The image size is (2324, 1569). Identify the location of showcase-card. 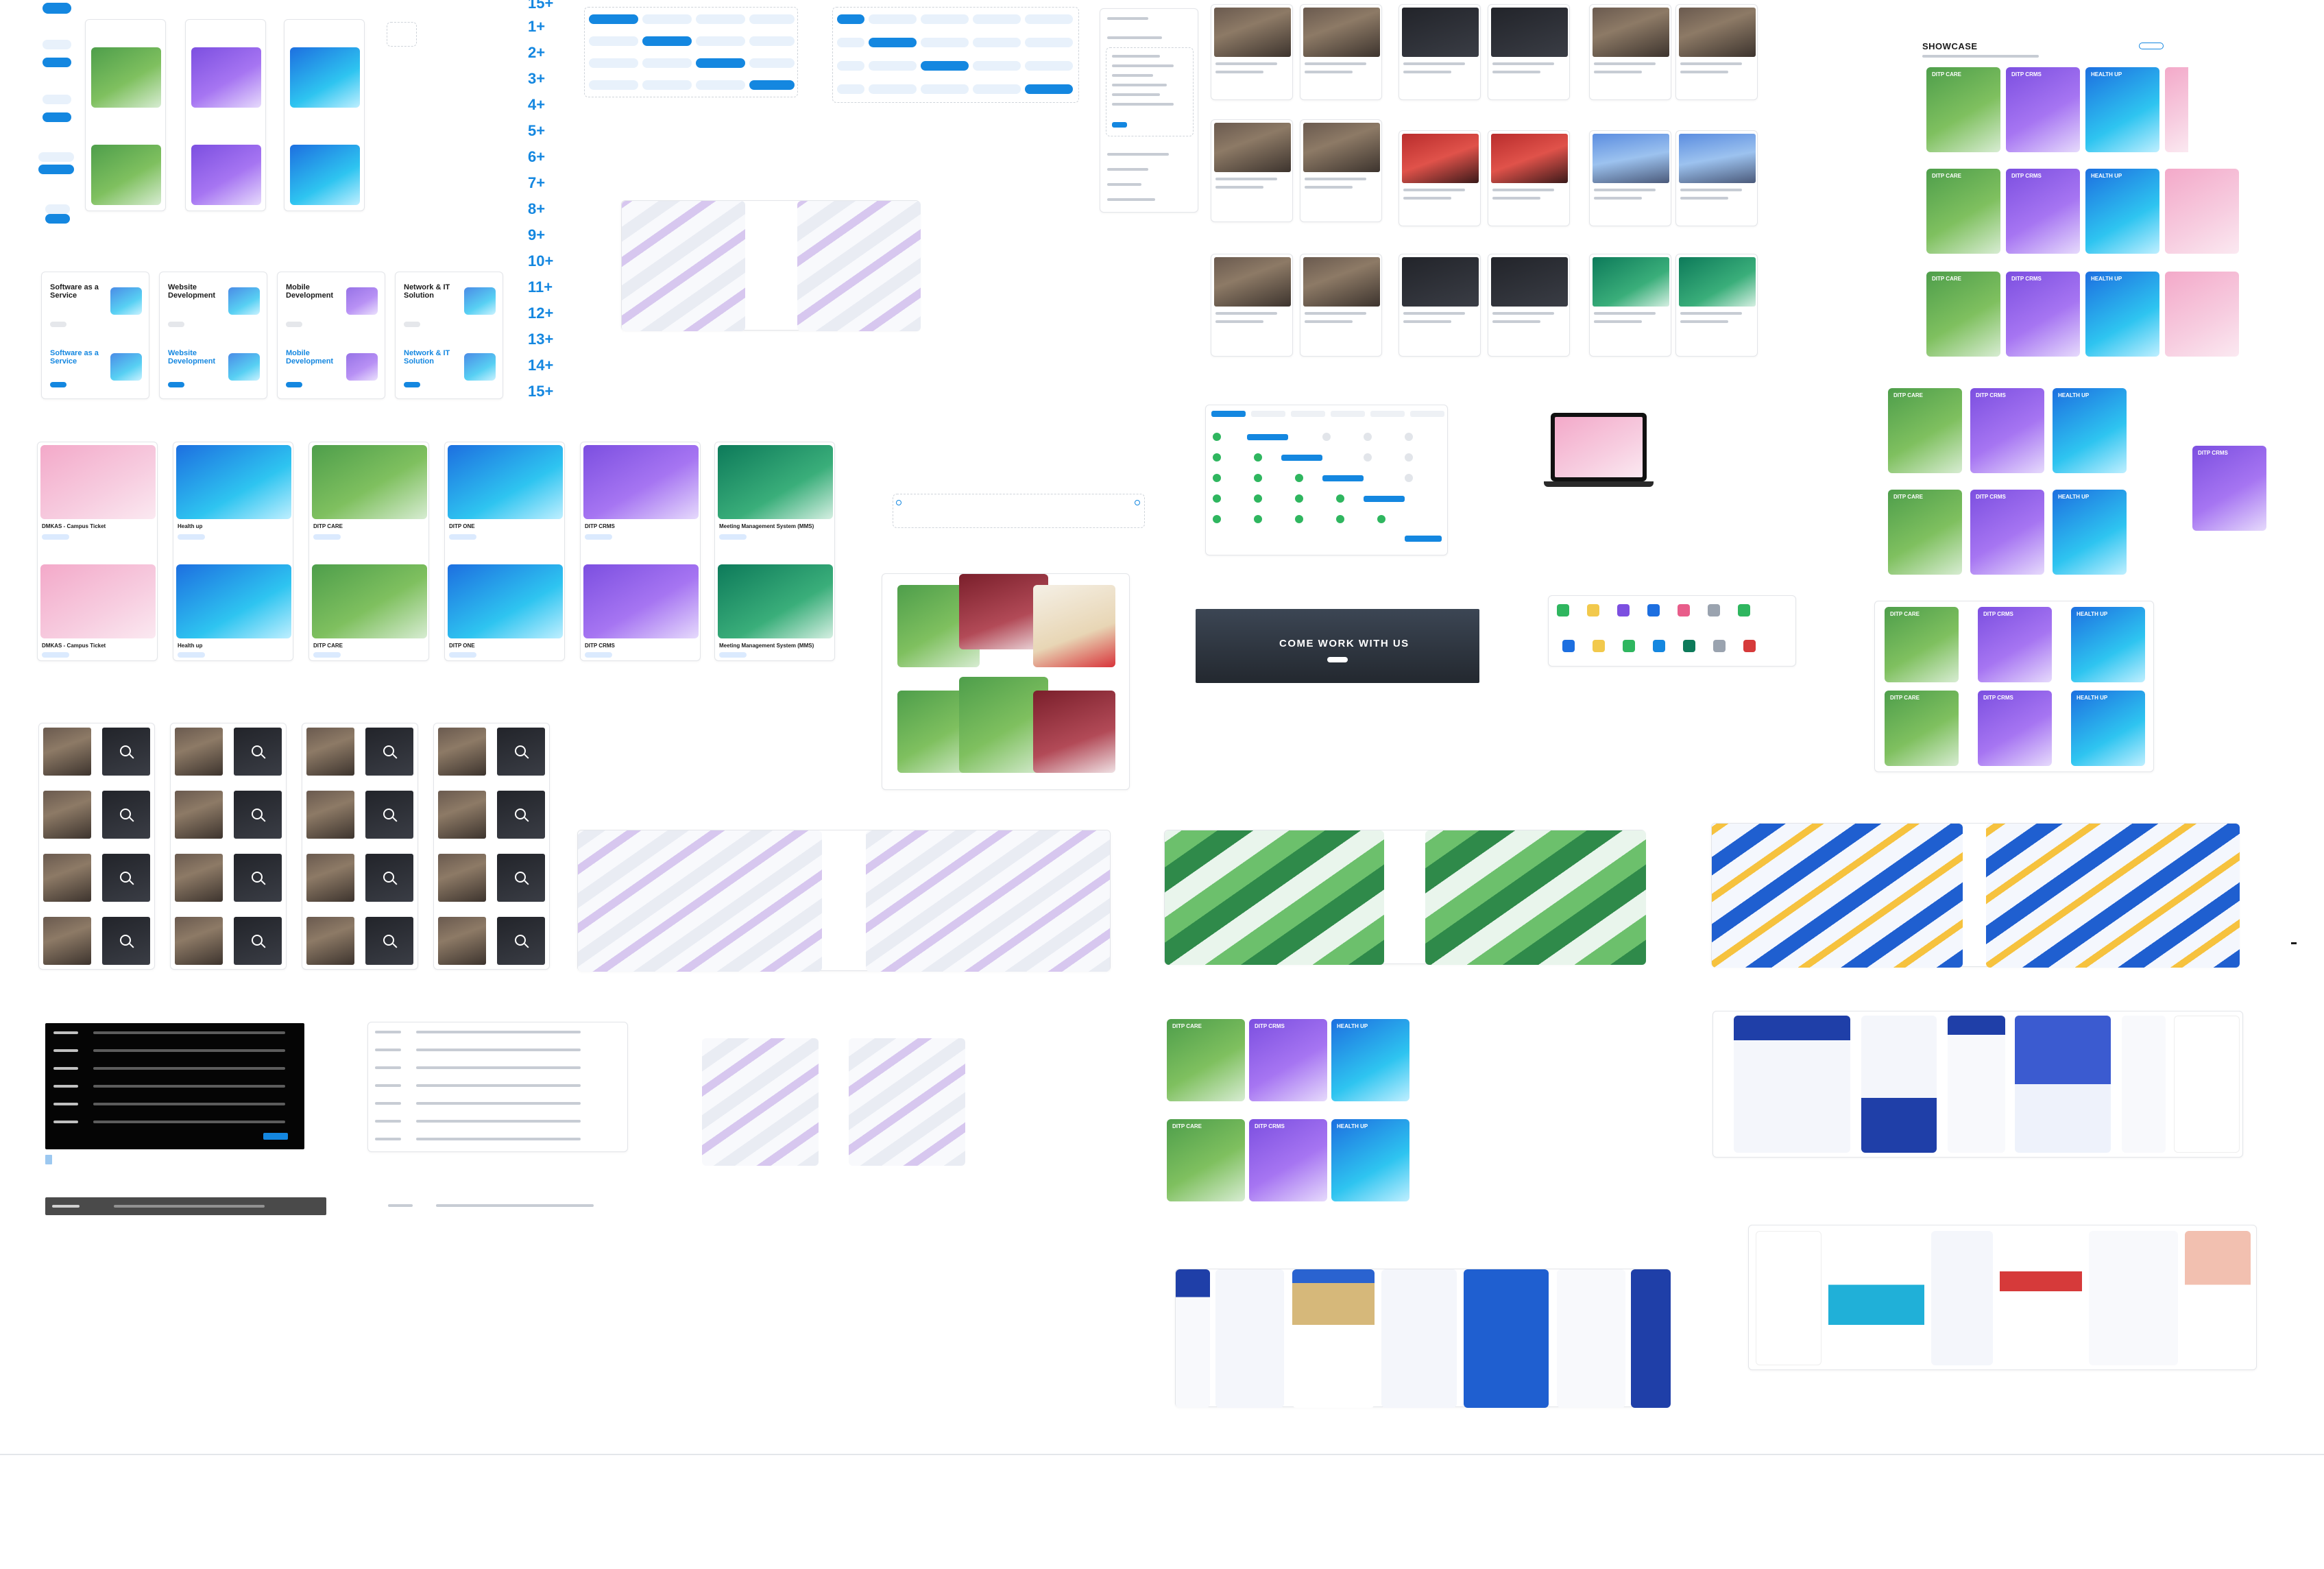
(2202, 211).